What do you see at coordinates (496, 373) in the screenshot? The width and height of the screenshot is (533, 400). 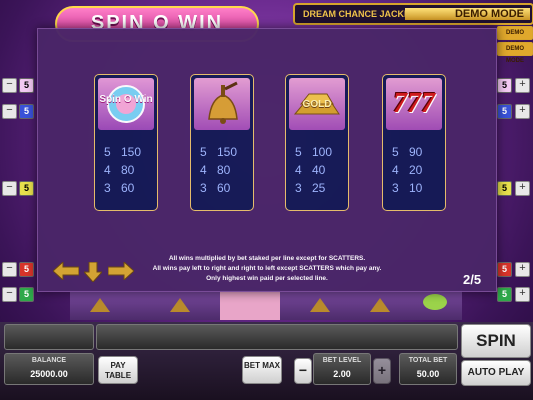 I see `autoplay-button: AUTO PLAY` at bounding box center [496, 373].